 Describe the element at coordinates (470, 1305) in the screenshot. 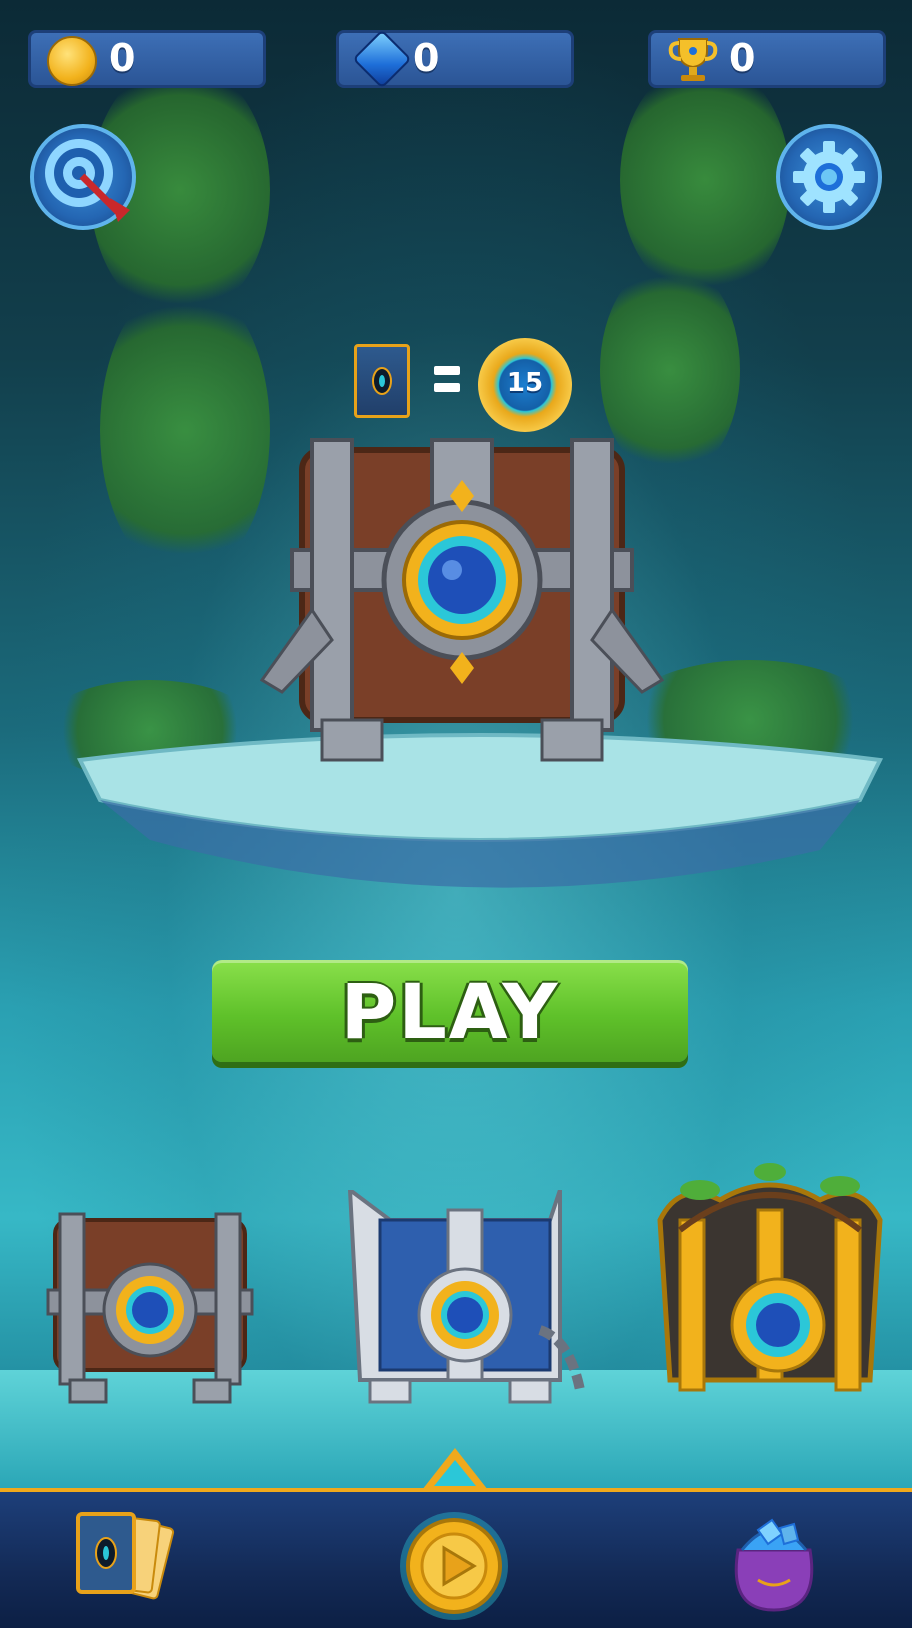

I see `silver-chest` at that location.